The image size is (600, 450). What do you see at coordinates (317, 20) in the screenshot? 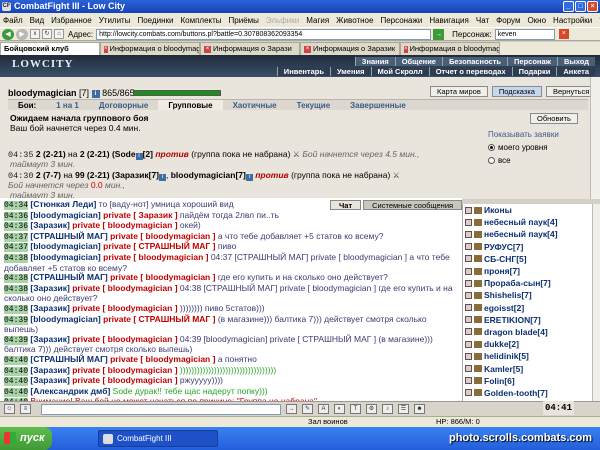
I see `menu-item: Магия` at bounding box center [317, 20].